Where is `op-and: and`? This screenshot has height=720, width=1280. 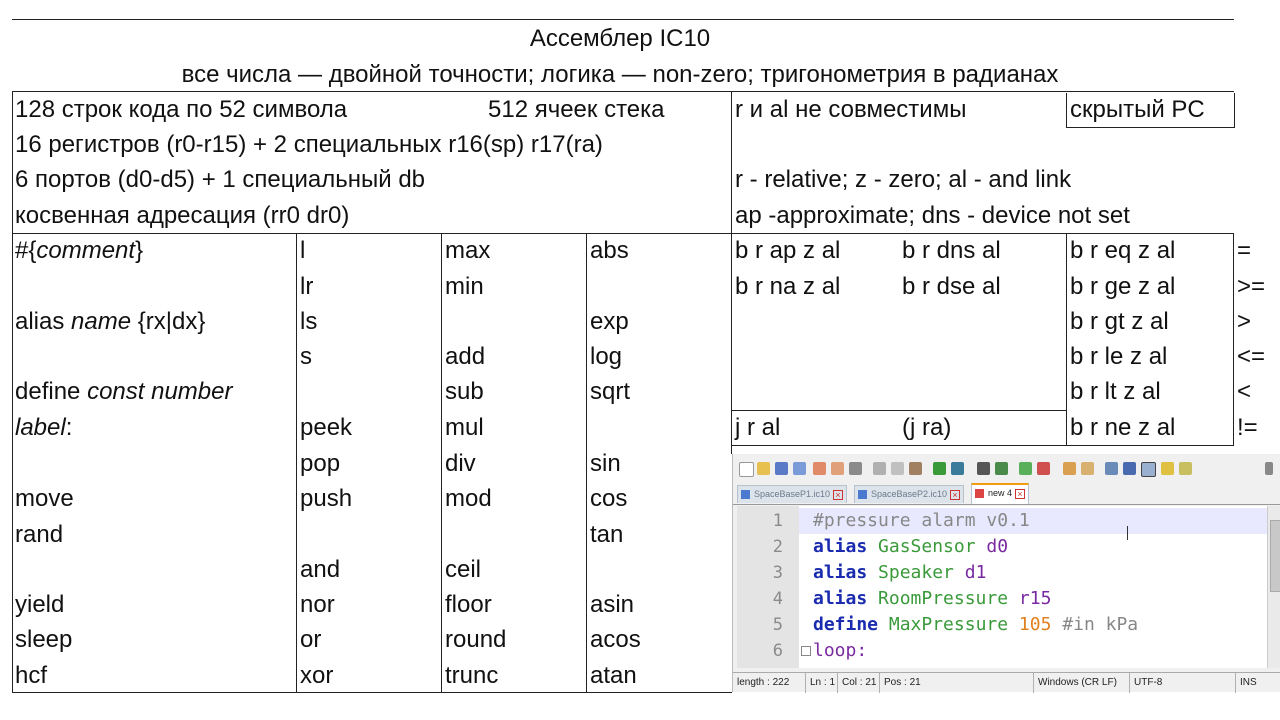
op-and: and is located at coordinates (320, 569).